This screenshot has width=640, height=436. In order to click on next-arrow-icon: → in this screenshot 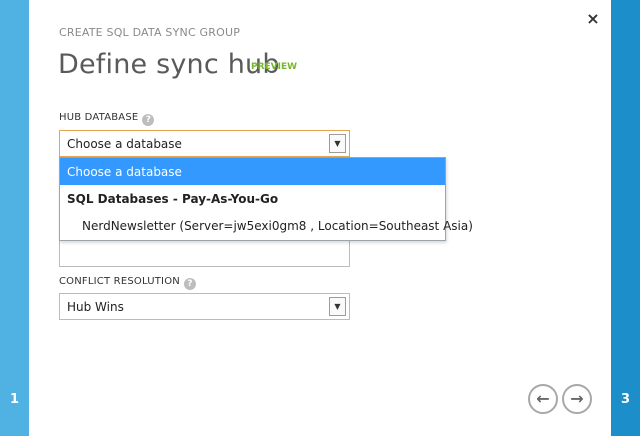, I will do `click(577, 399)`.